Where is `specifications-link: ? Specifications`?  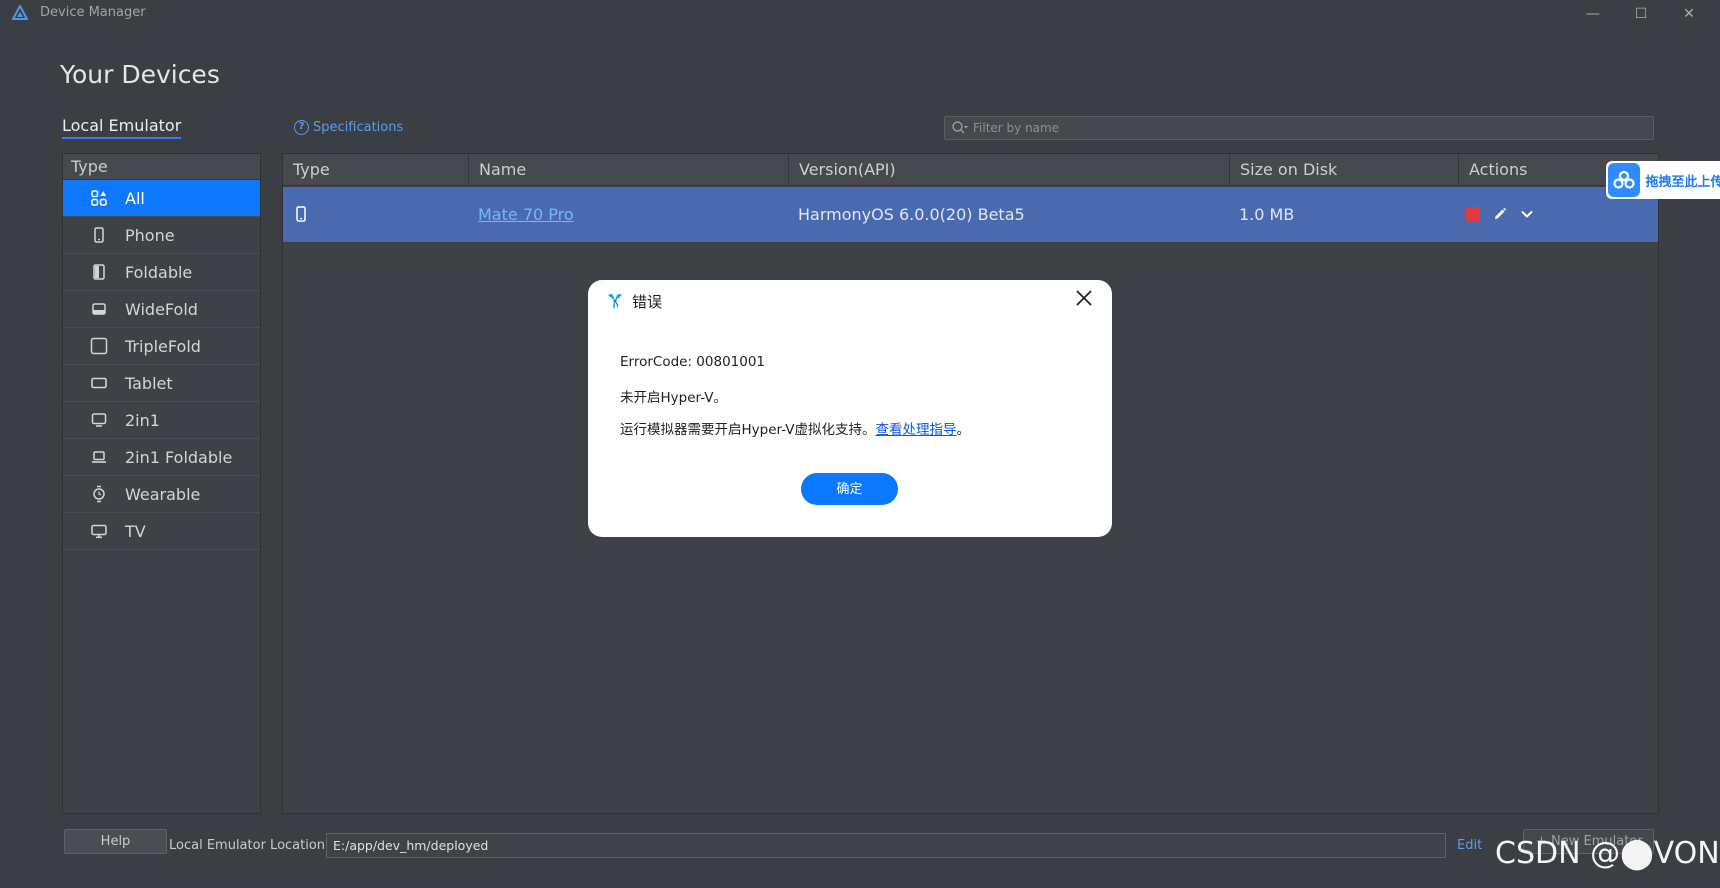
specifications-link: ? Specifications is located at coordinates (348, 127).